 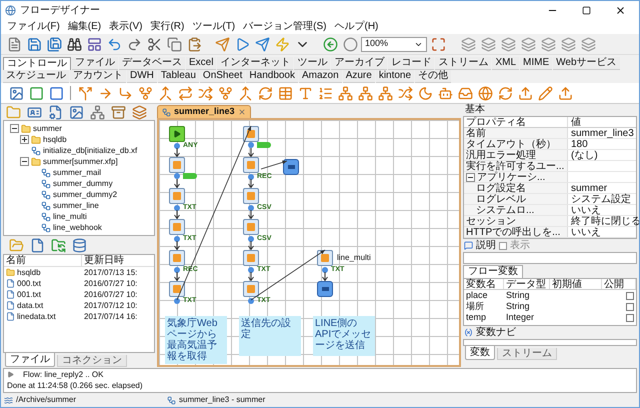 I want to click on tree-item: summer, so click(x=47, y=129).